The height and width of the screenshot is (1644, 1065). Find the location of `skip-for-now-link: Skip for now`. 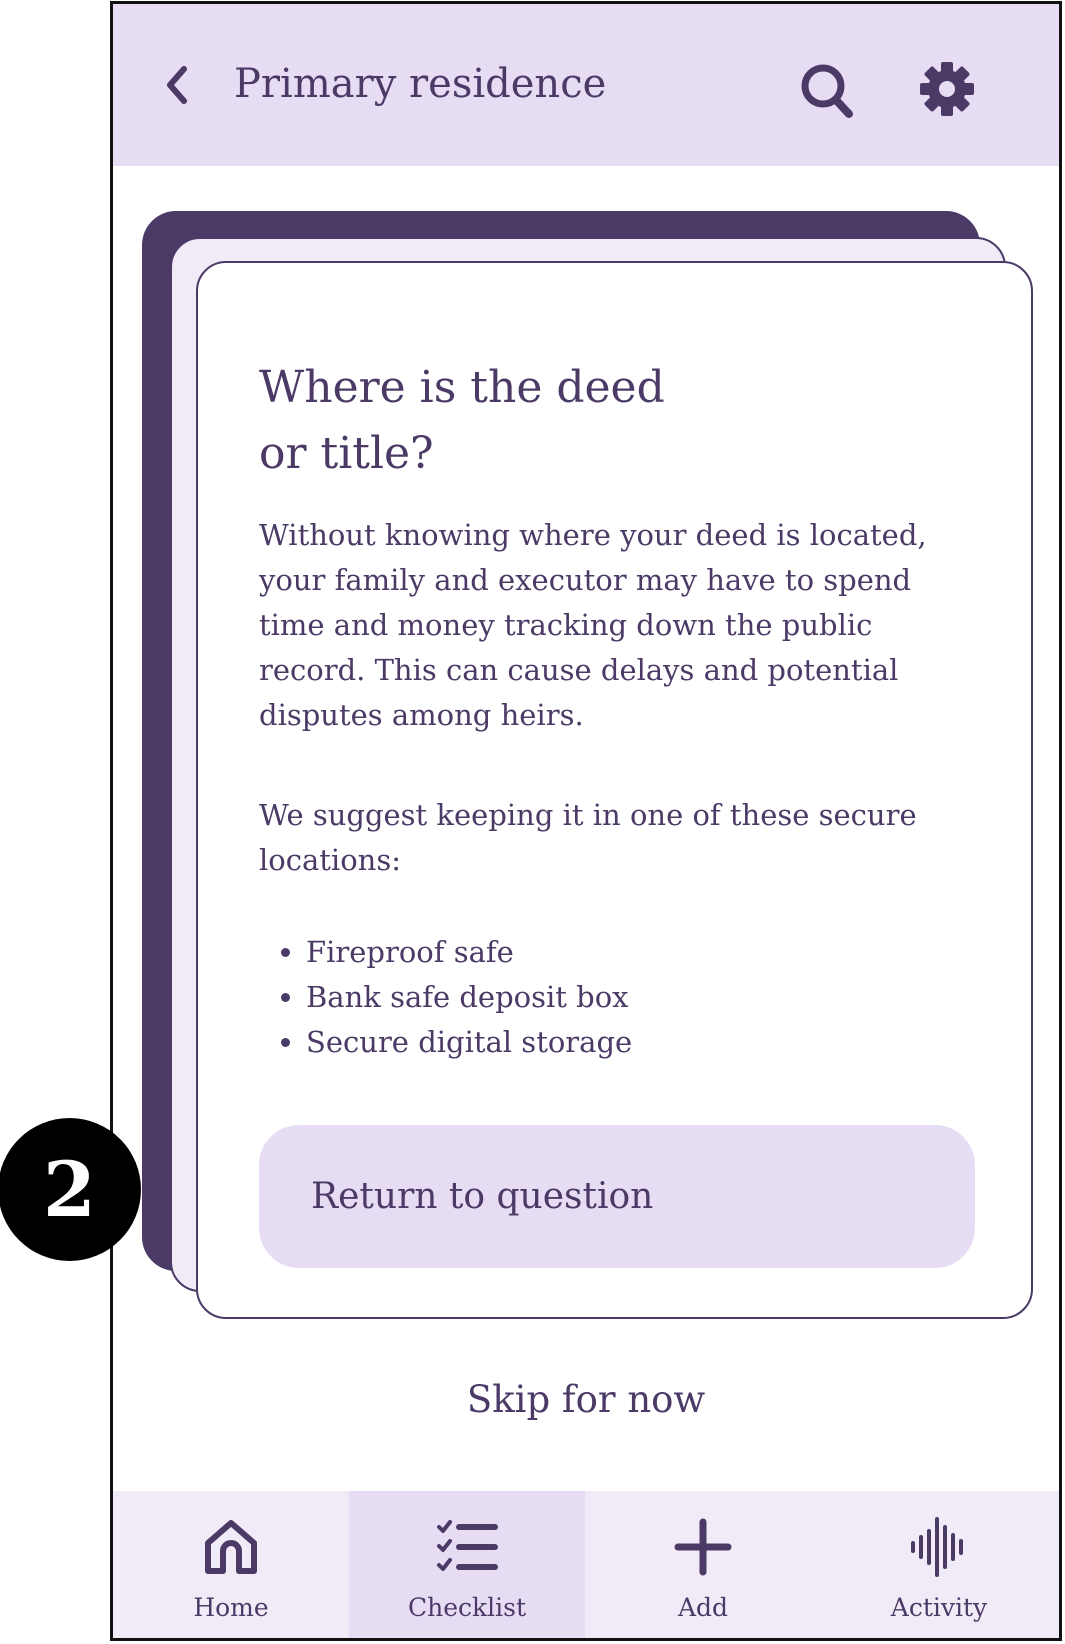

skip-for-now-link: Skip for now is located at coordinates (586, 1399).